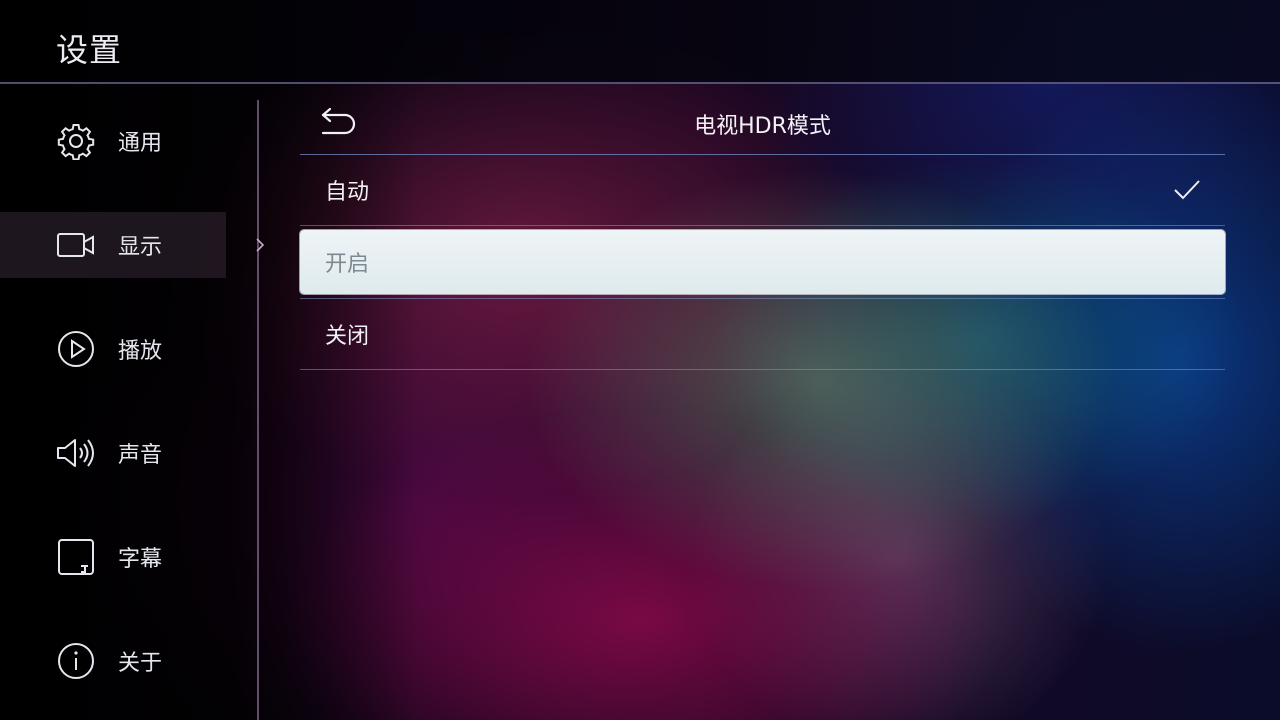  I want to click on sidebar-item-label: 播放, so click(140, 351).